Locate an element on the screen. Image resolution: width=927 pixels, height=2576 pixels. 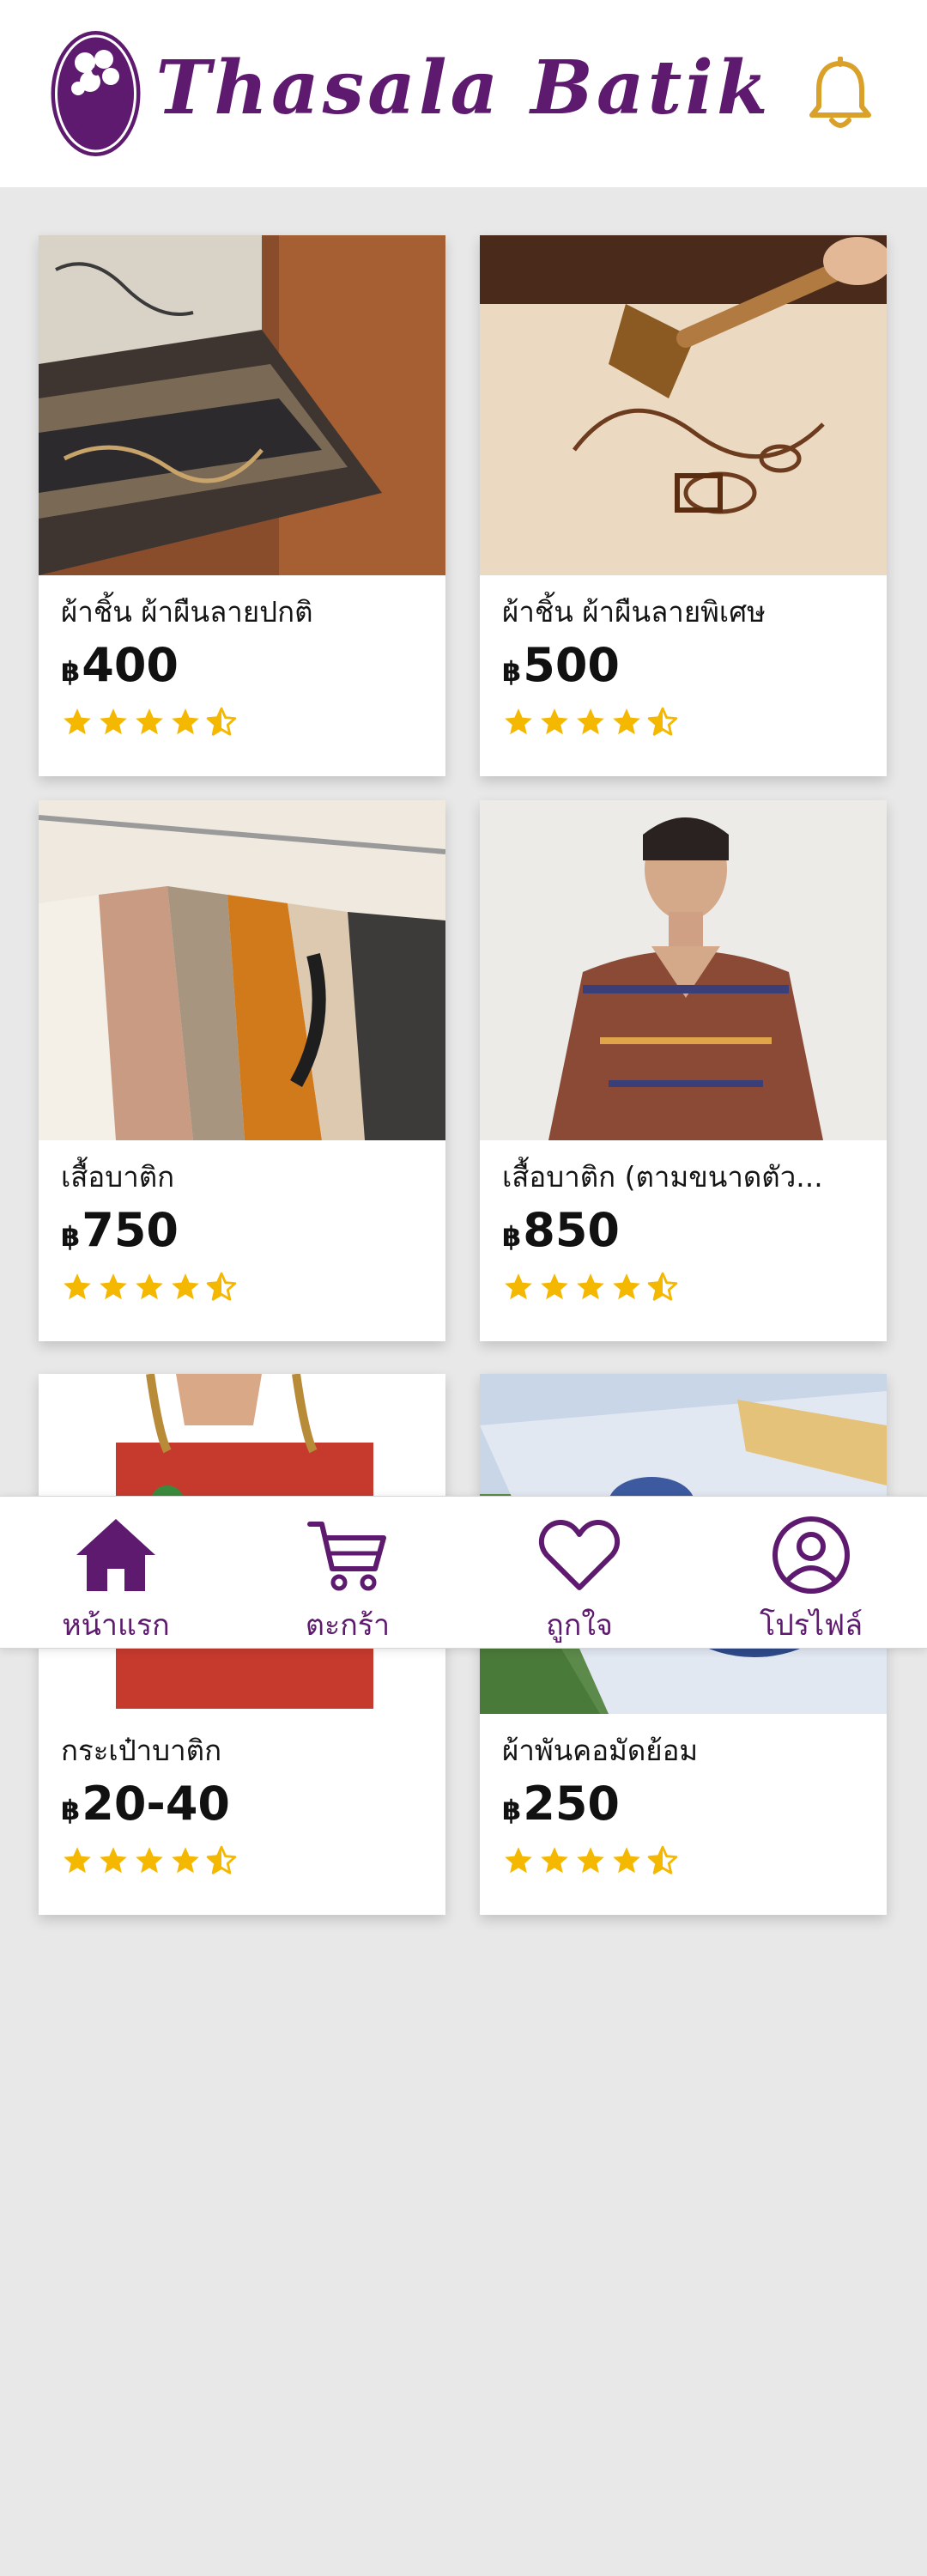
product-card: เสื้อบาติก (ตามขนาดตัว... ฿ 850 is located at coordinates (683, 1071).